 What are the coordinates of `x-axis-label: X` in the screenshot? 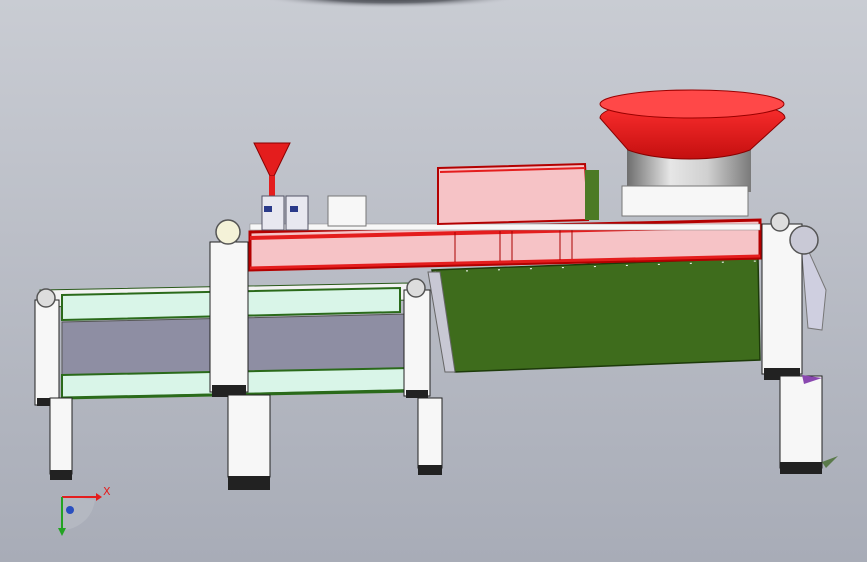 It's located at (107, 491).